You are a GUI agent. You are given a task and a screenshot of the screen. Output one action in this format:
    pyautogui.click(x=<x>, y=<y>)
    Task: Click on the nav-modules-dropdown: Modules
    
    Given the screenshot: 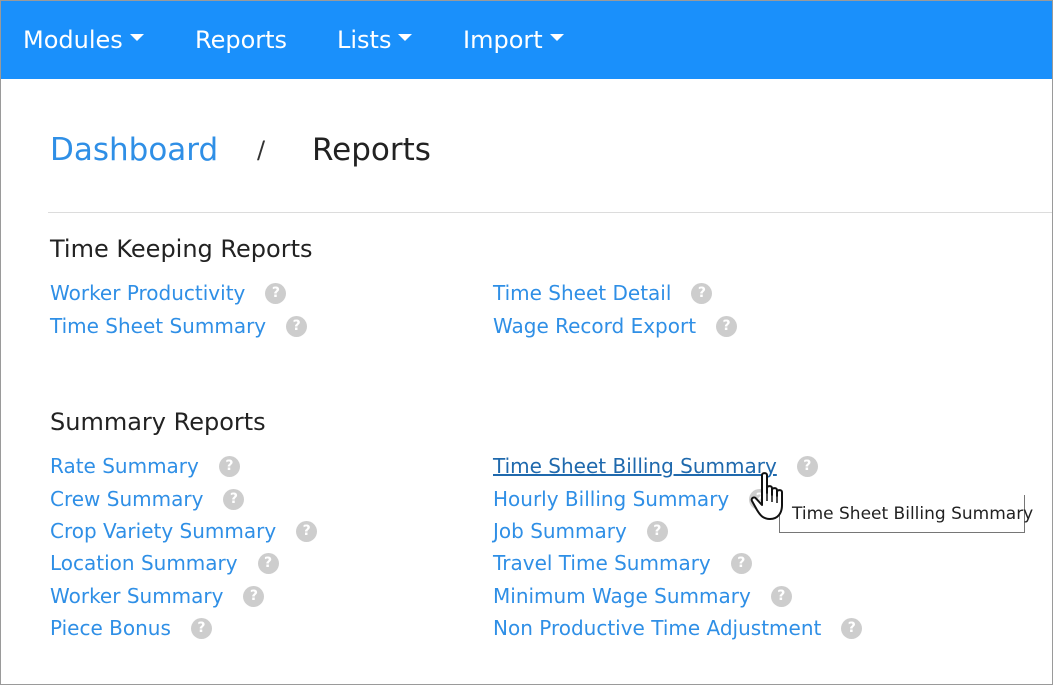 What is the action you would take?
    pyautogui.click(x=83, y=40)
    